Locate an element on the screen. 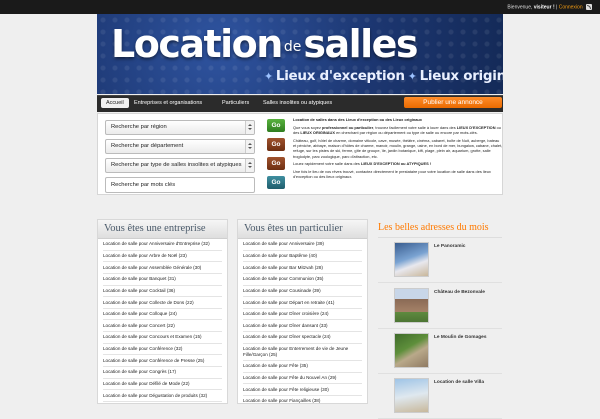 The width and height of the screenshot is (600, 419). keywords-input: Recherche par mots clés is located at coordinates (180, 185).